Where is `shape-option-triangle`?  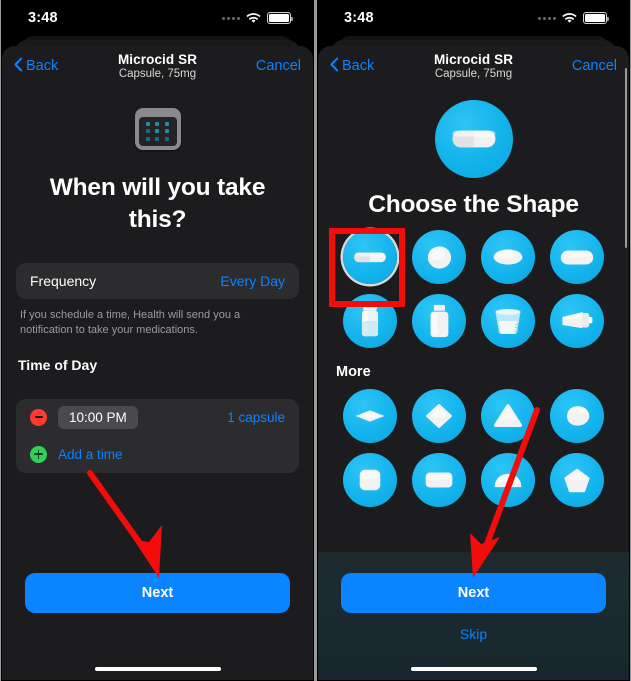 shape-option-triangle is located at coordinates (508, 416).